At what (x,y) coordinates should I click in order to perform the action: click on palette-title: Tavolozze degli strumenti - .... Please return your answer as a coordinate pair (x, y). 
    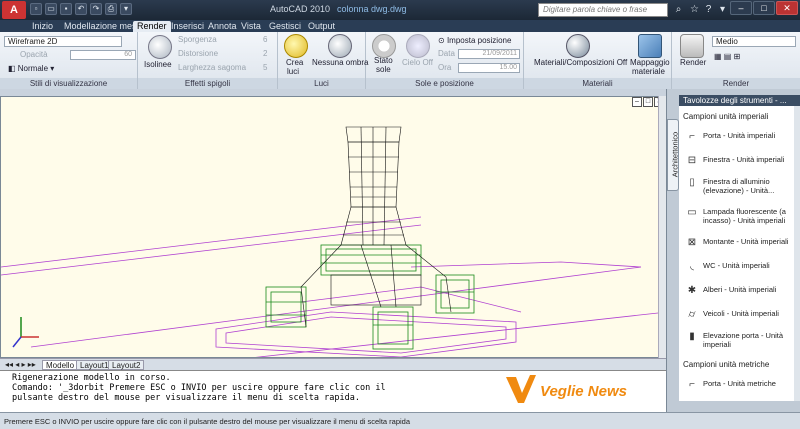
    Looking at the image, I should click on (739, 100).